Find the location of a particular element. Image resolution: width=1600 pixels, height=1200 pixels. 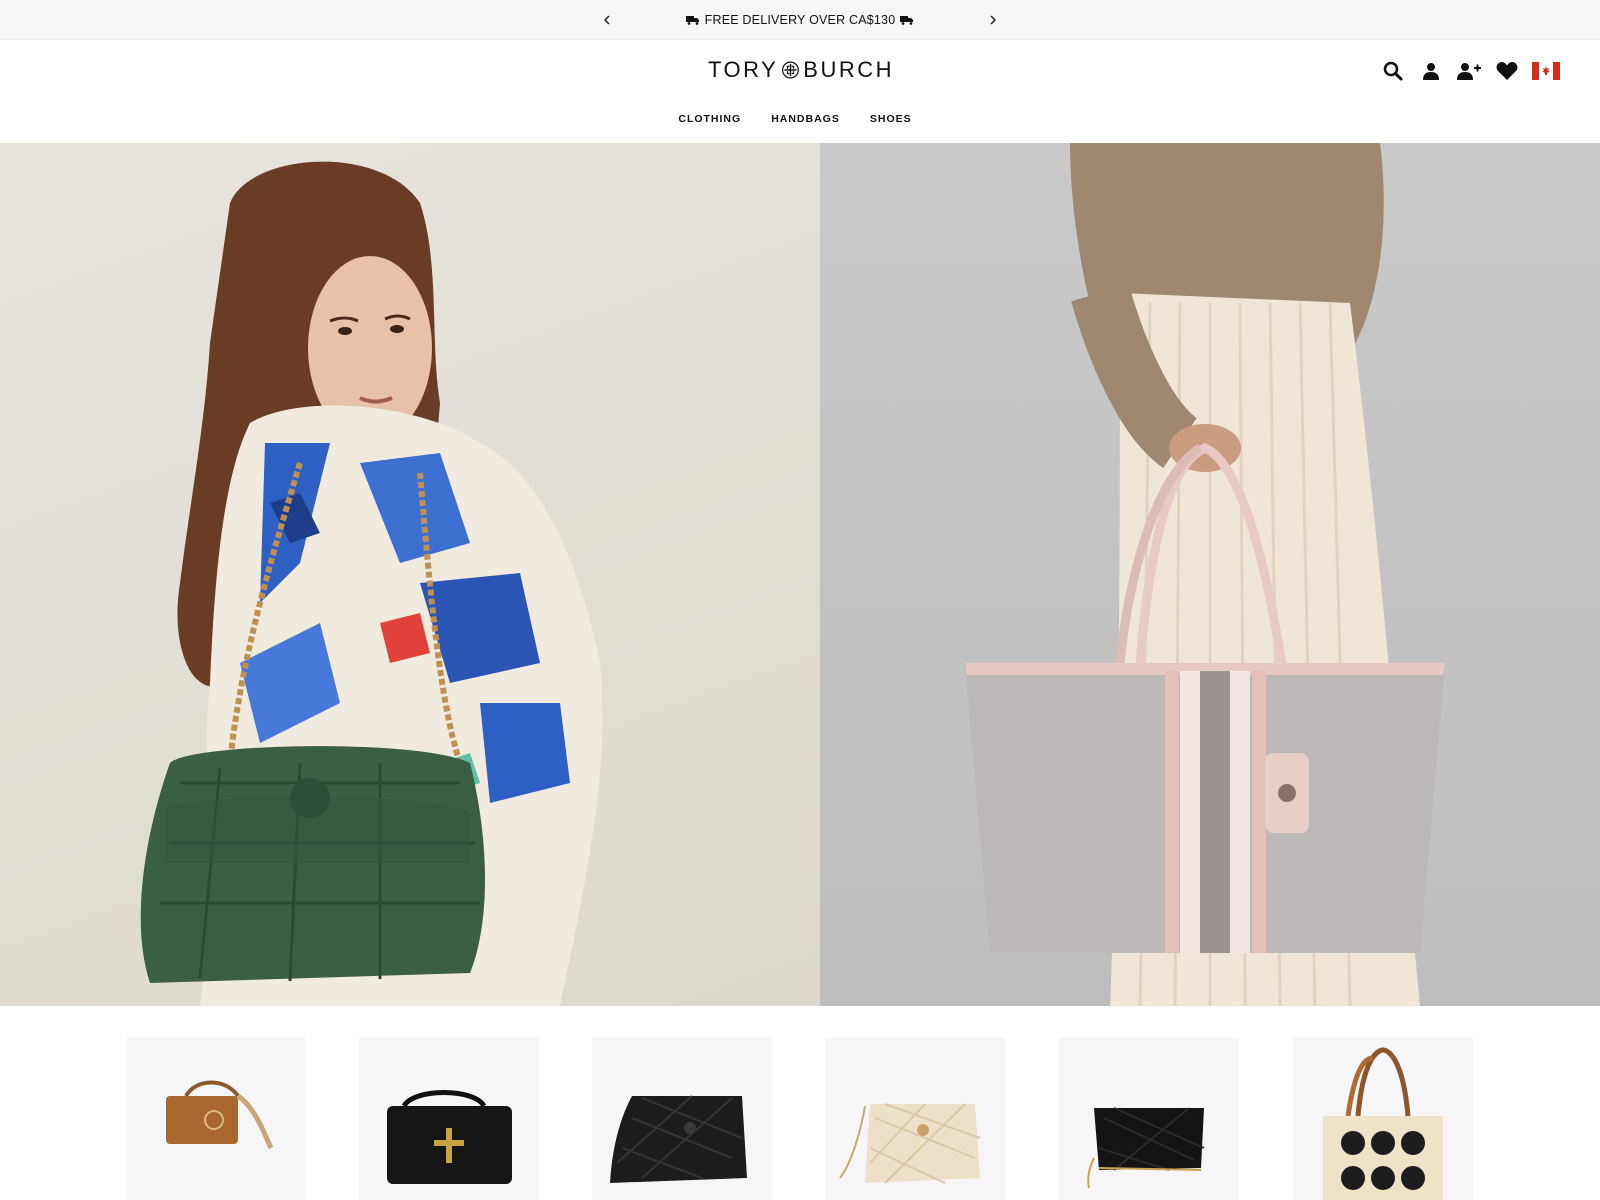

black-chain-bag-image is located at coordinates (1146, 1148).